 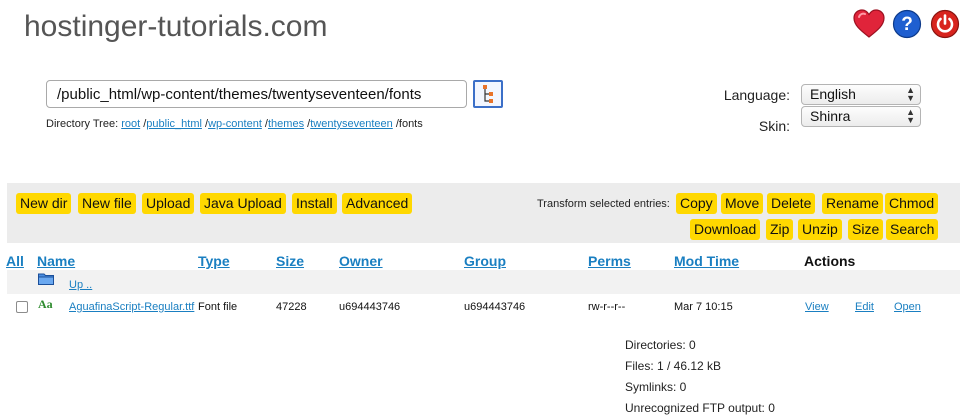 I want to click on new-dir-button: New dir, so click(x=44, y=203).